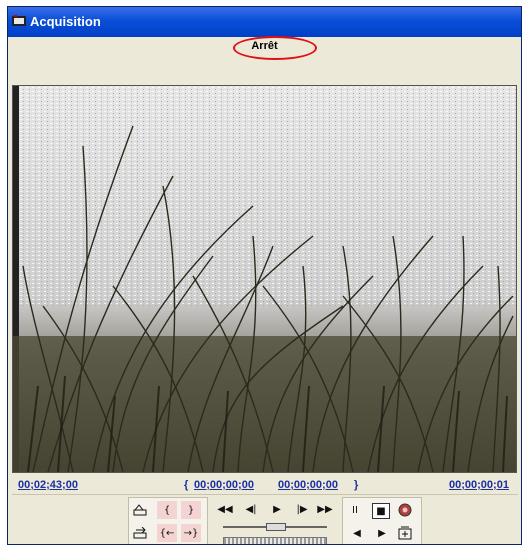 Image resolution: width=528 pixels, height=545 pixels. Describe the element at coordinates (48, 485) in the screenshot. I see `current-timecode: 00;02;43;00` at that location.